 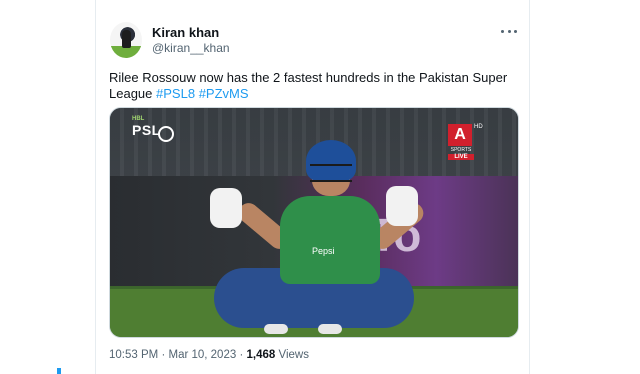 What do you see at coordinates (226, 208) in the screenshot?
I see `player-glove-left` at bounding box center [226, 208].